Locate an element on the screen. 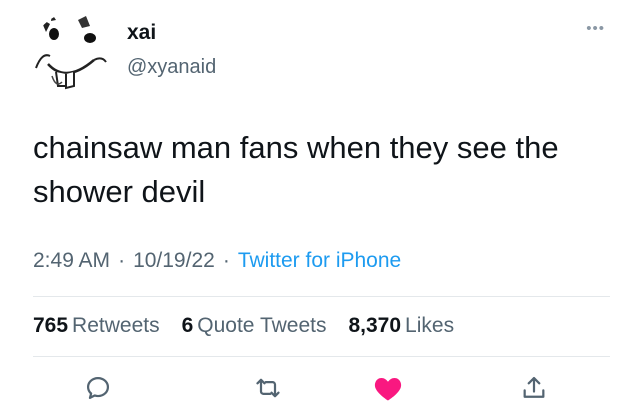  tweet-date: 10/19/22 is located at coordinates (174, 260).